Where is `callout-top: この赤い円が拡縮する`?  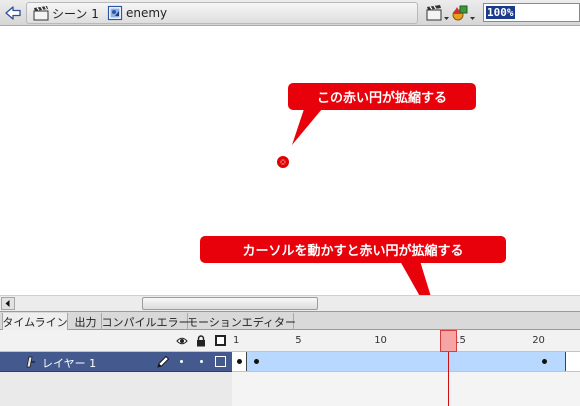
callout-top: この赤い円が拡縮する is located at coordinates (382, 96).